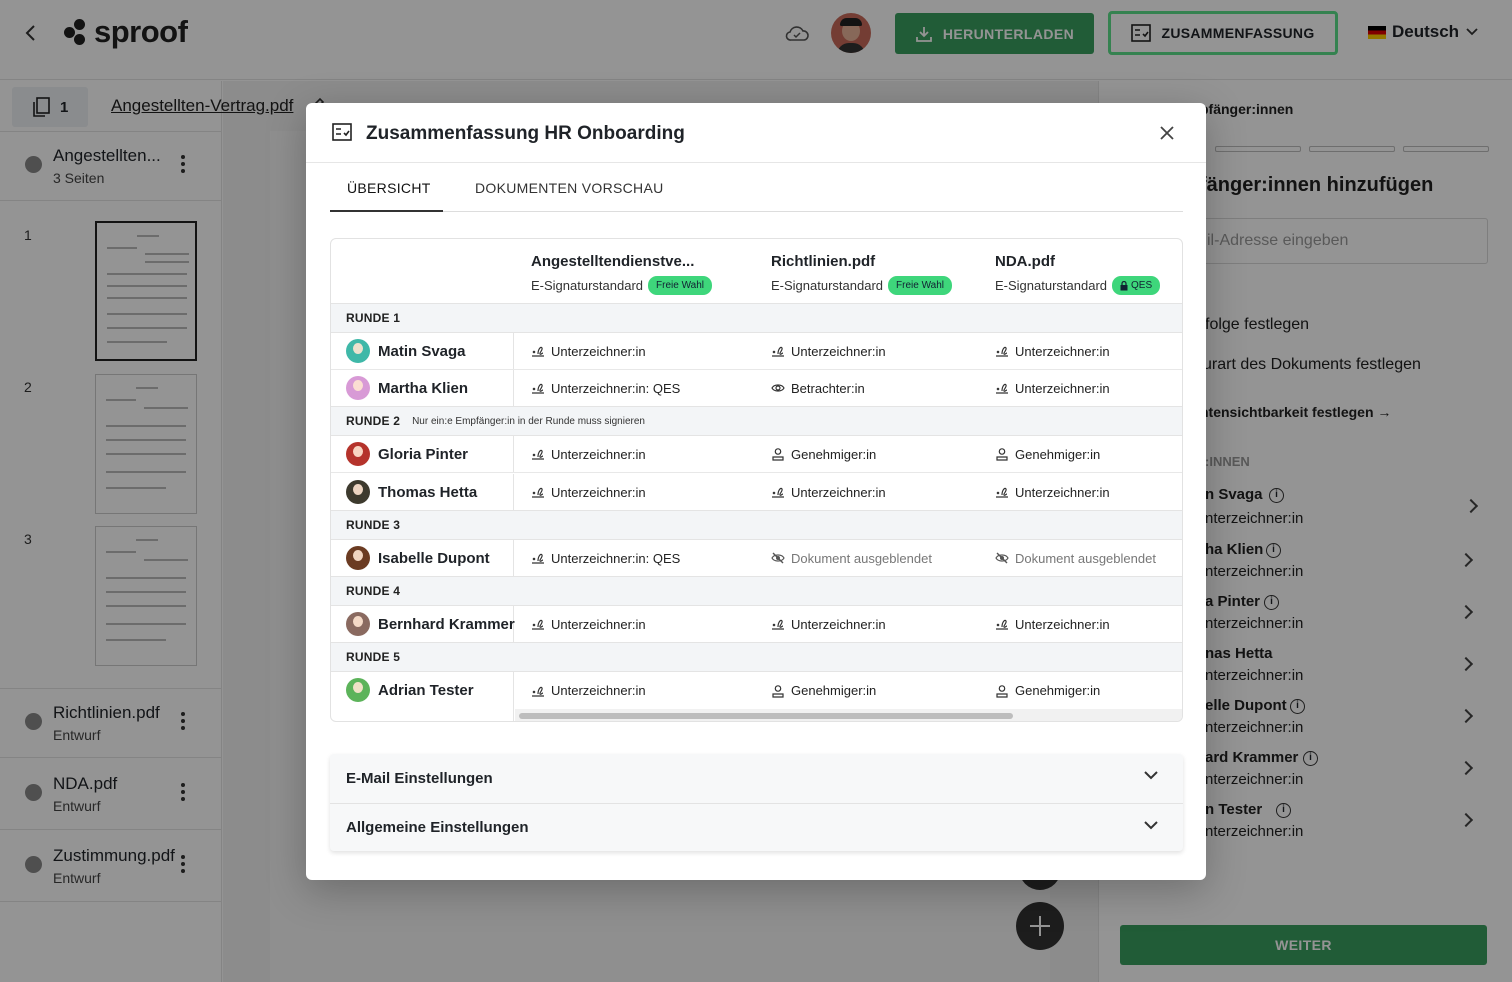 Image resolution: width=1512 pixels, height=982 pixels. What do you see at coordinates (756, 827) in the screenshot?
I see `general-settings-accordion: Allgemeine Einstellungen` at bounding box center [756, 827].